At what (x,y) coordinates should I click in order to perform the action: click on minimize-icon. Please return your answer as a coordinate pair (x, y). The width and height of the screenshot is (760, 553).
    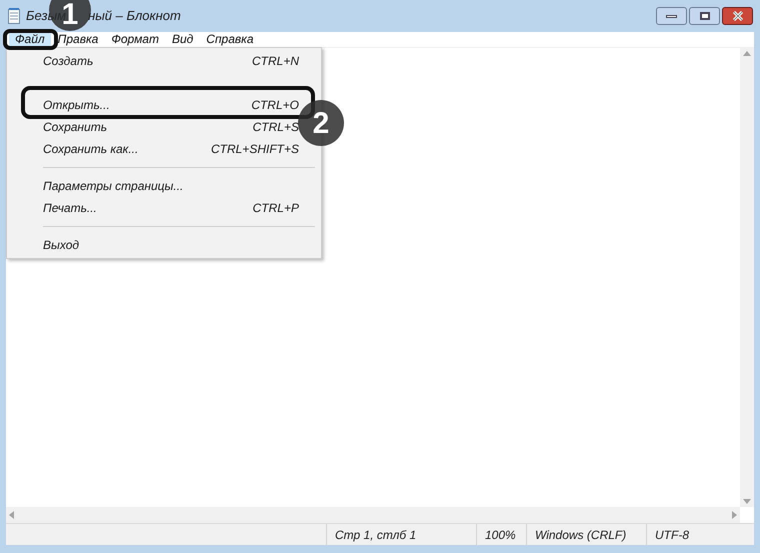
    Looking at the image, I should click on (671, 16).